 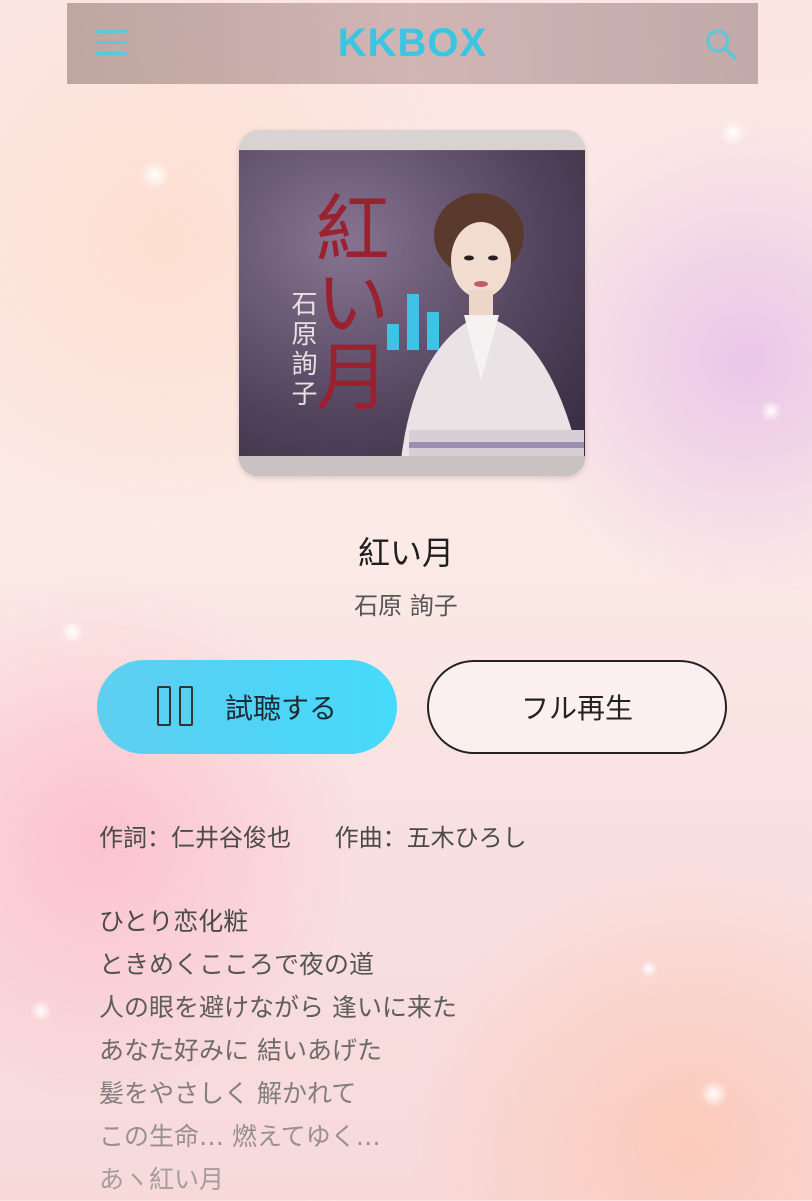 I want to click on app-header: KKBOX, so click(x=412, y=43).